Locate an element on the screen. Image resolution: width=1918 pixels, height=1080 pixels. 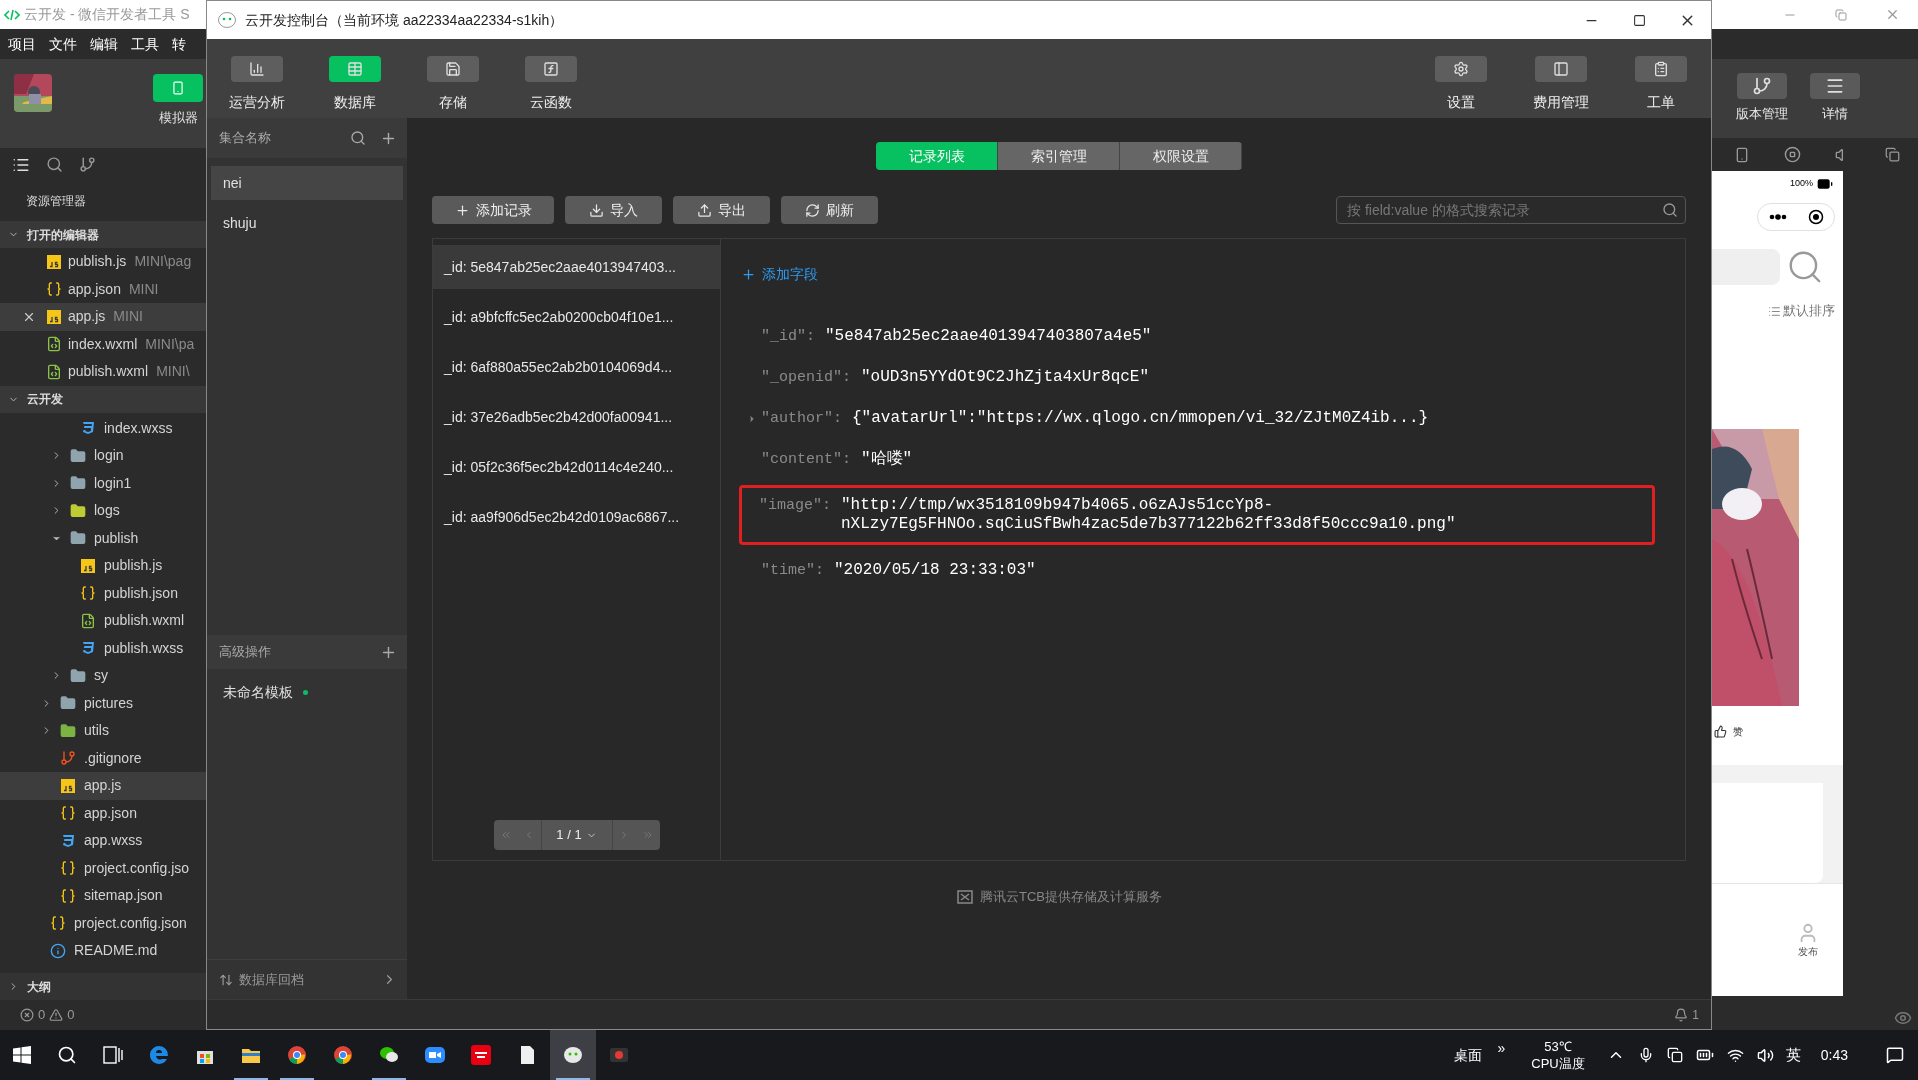
file-tree-item: pictures is located at coordinates (103, 703).